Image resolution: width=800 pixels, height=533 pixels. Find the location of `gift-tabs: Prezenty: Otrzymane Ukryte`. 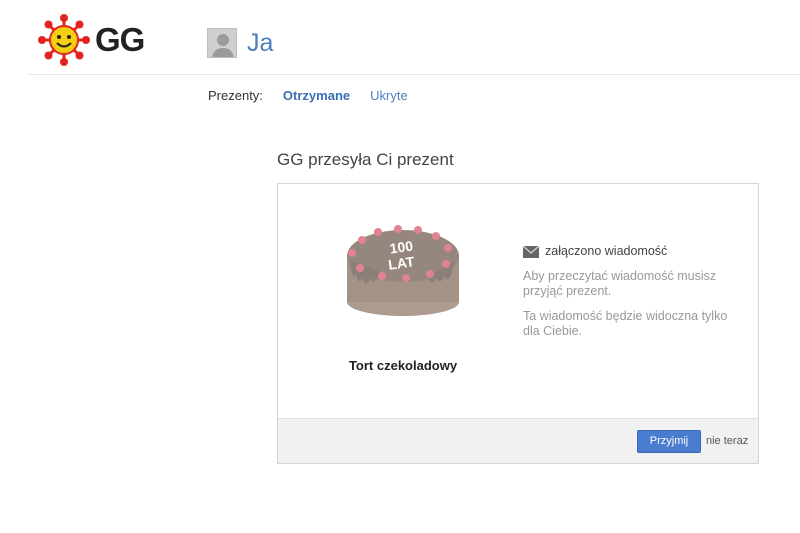

gift-tabs: Prezenty: Otrzymane Ukryte is located at coordinates (308, 95).